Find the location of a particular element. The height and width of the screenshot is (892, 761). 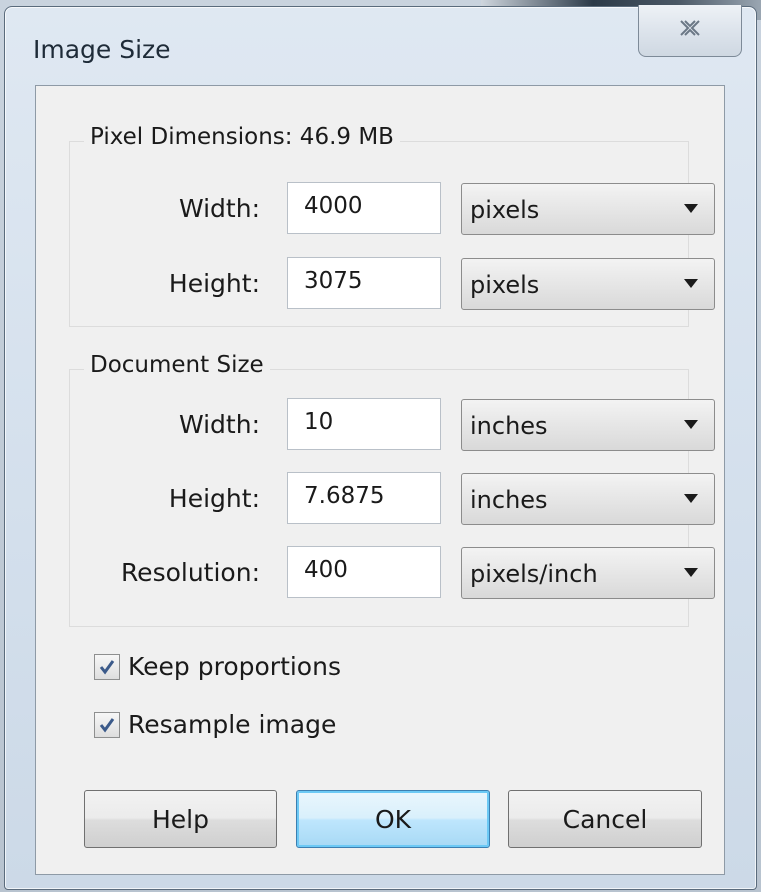

doc-height-input: 7.6875 is located at coordinates (364, 498).